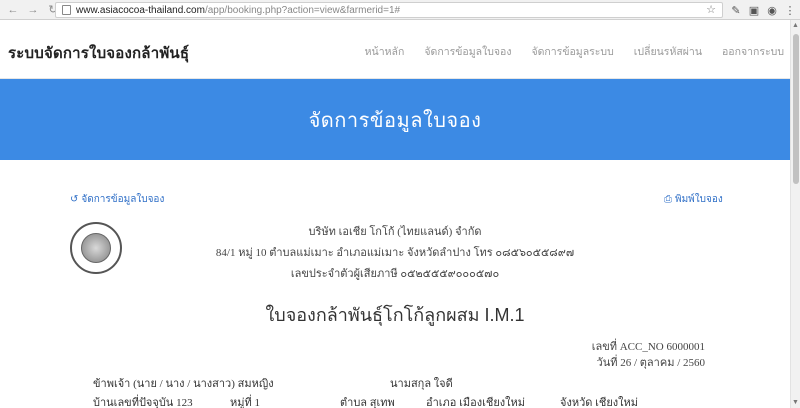 The image size is (800, 408). What do you see at coordinates (367, 402) in the screenshot?
I see `tambon-field: ตำบล สุเทพ` at bounding box center [367, 402].